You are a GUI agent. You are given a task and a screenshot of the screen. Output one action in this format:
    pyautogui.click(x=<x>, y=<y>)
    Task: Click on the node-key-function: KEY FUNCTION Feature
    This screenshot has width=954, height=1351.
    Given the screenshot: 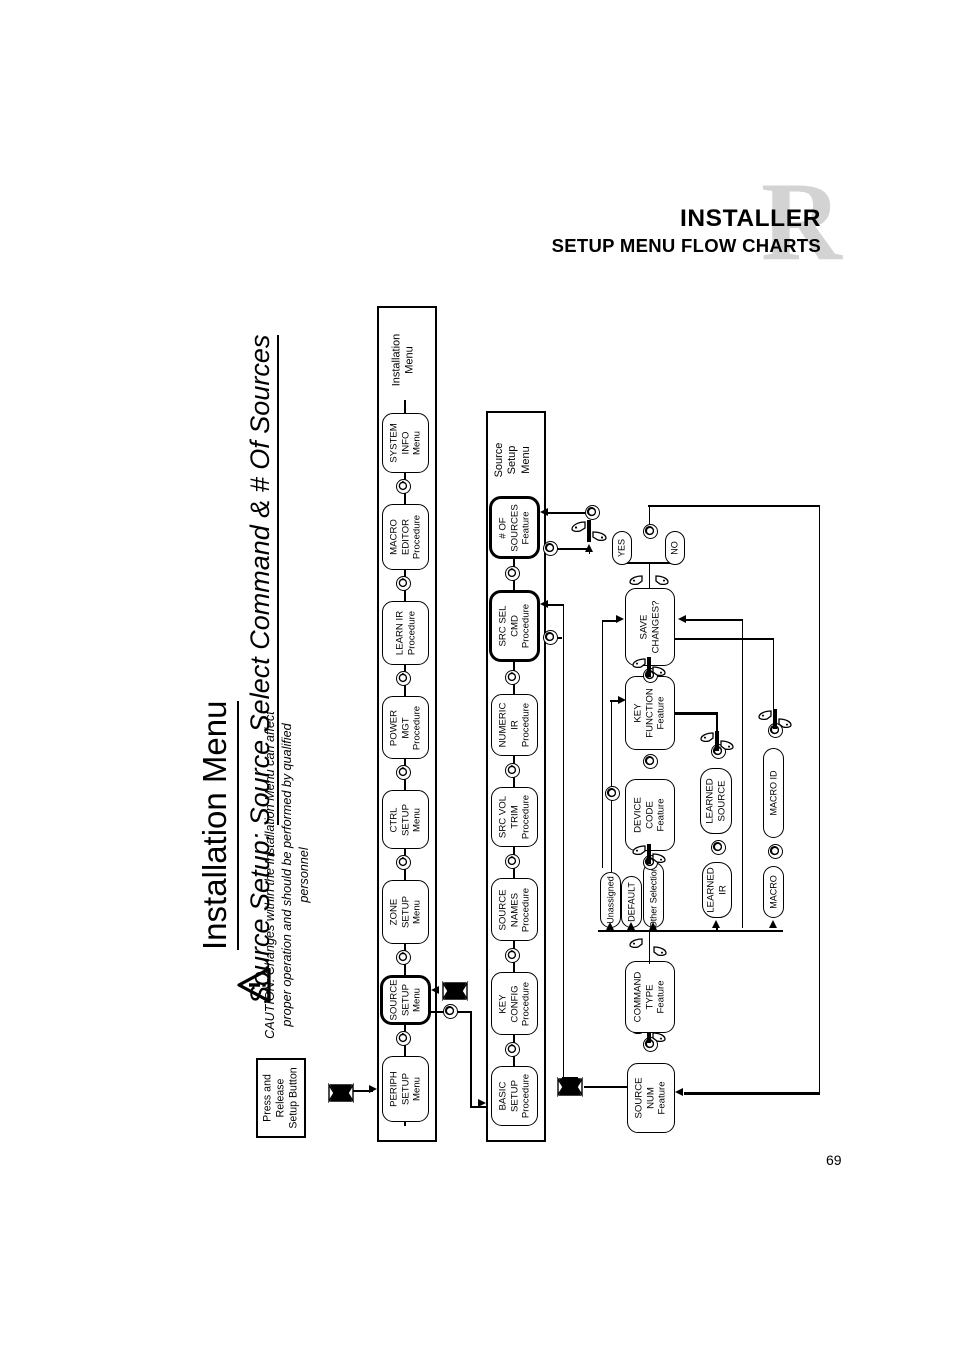 What is the action you would take?
    pyautogui.click(x=650, y=713)
    